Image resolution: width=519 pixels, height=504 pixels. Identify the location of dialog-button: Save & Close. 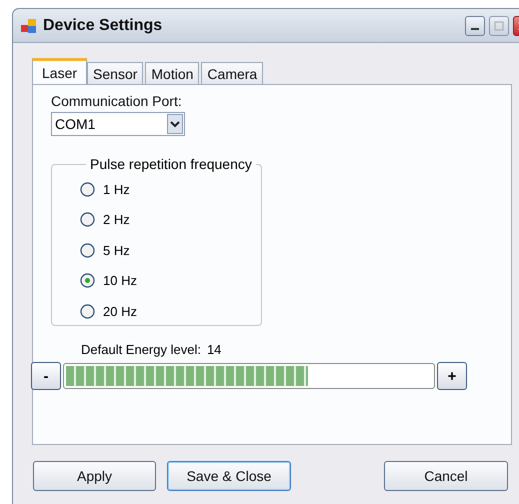
(229, 476).